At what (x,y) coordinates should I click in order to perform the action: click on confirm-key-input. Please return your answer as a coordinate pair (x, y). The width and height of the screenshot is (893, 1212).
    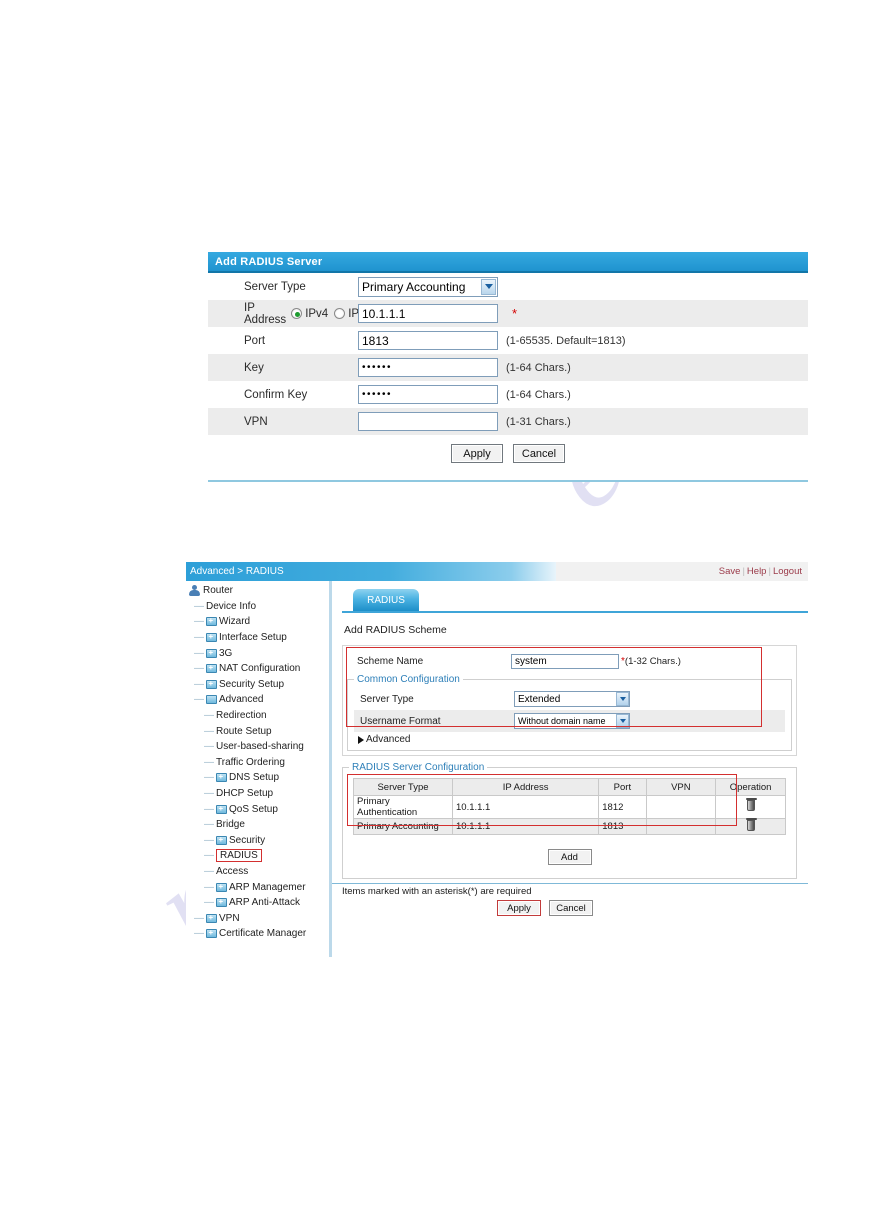
    Looking at the image, I should click on (428, 394).